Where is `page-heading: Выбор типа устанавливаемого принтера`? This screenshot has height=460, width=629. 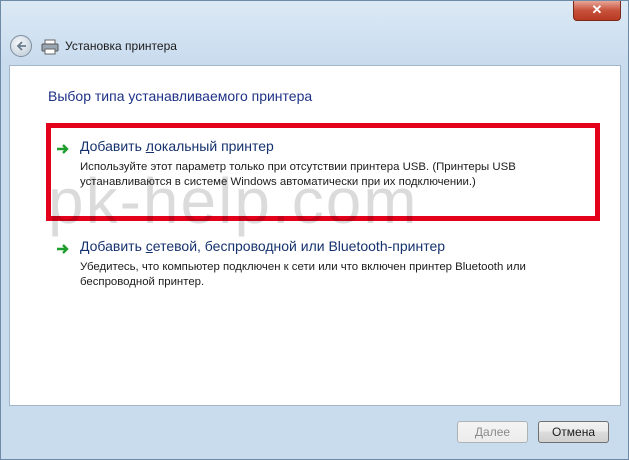
page-heading: Выбор типа устанавливаемого принтера is located at coordinates (180, 96).